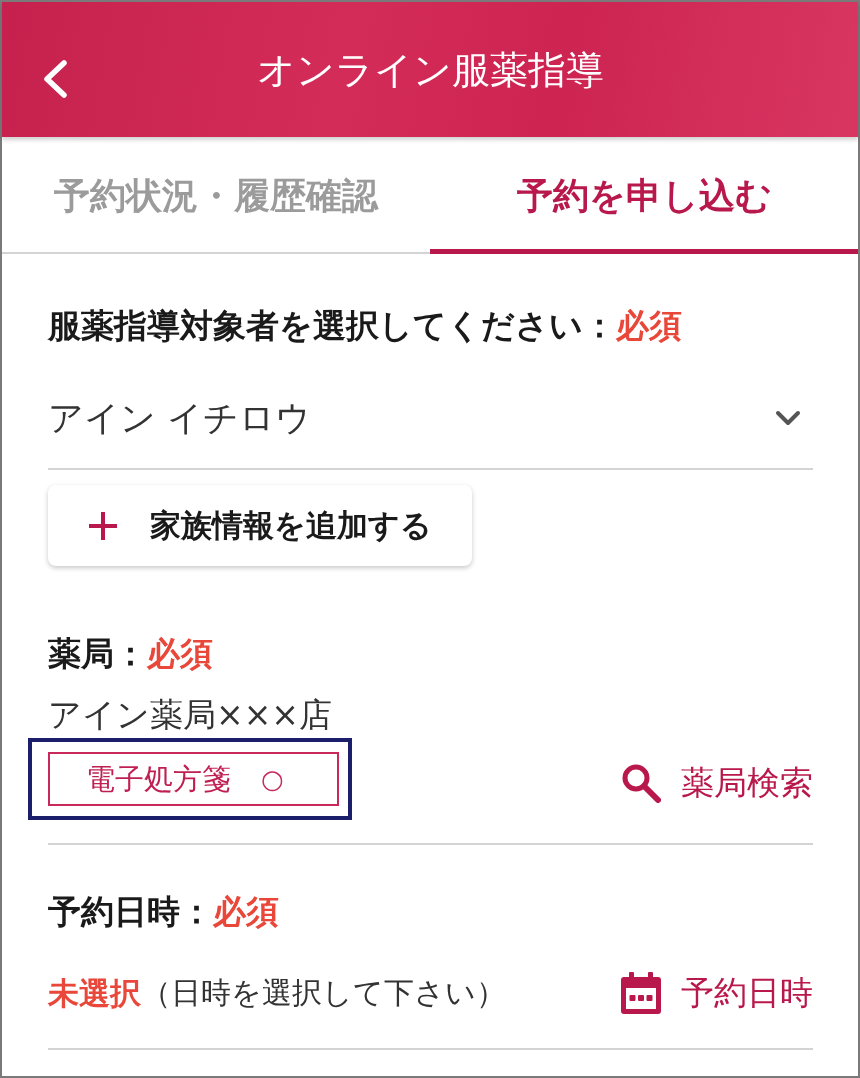  What do you see at coordinates (55, 79) in the screenshot?
I see `chevron-left-icon` at bounding box center [55, 79].